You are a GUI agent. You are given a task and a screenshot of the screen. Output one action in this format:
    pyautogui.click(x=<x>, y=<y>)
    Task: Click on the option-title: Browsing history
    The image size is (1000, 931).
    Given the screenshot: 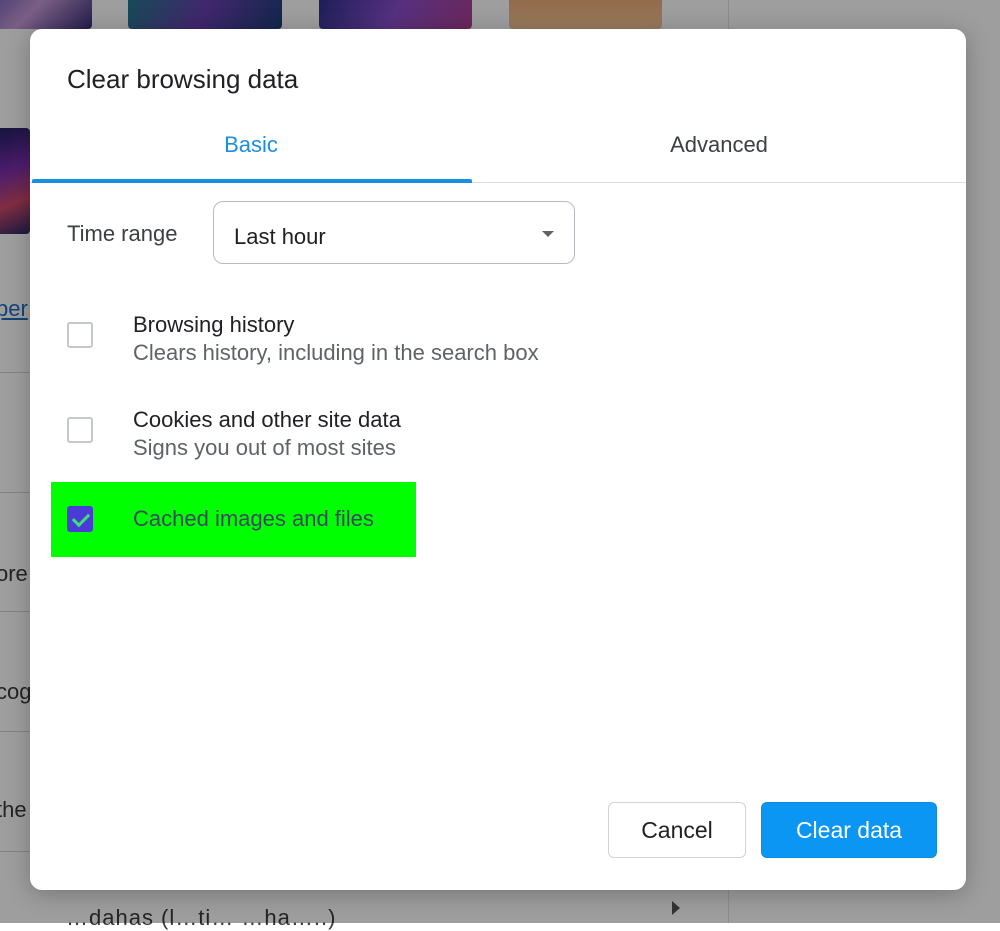 What is the action you would take?
    pyautogui.click(x=214, y=324)
    